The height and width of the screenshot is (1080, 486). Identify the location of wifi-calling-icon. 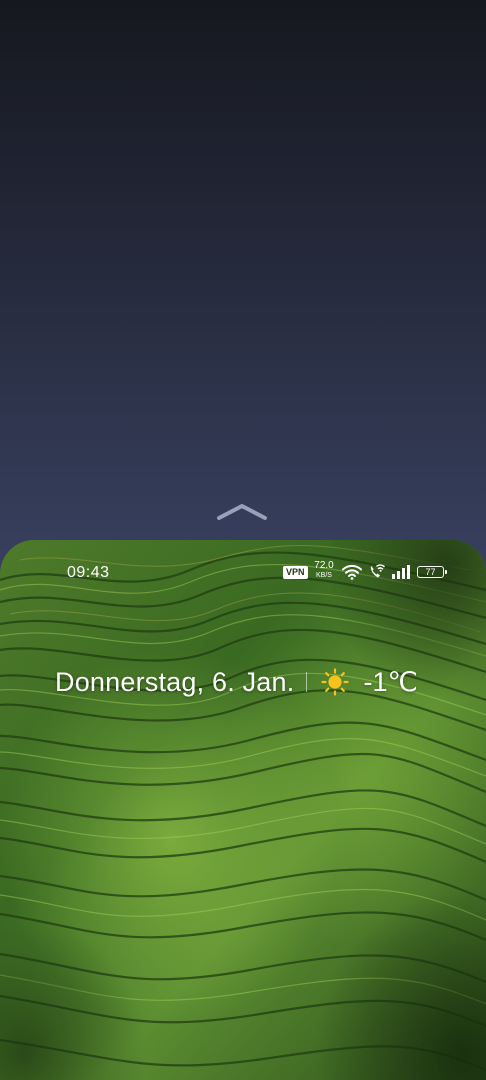
(377, 571).